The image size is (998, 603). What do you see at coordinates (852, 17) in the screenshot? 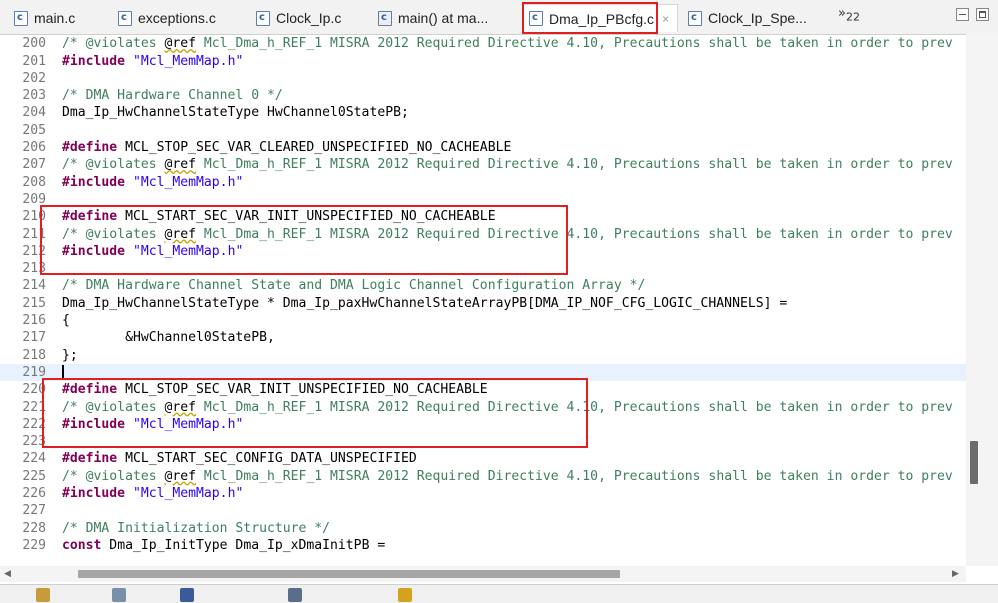
I see `hidden-tab-count: 22` at bounding box center [852, 17].